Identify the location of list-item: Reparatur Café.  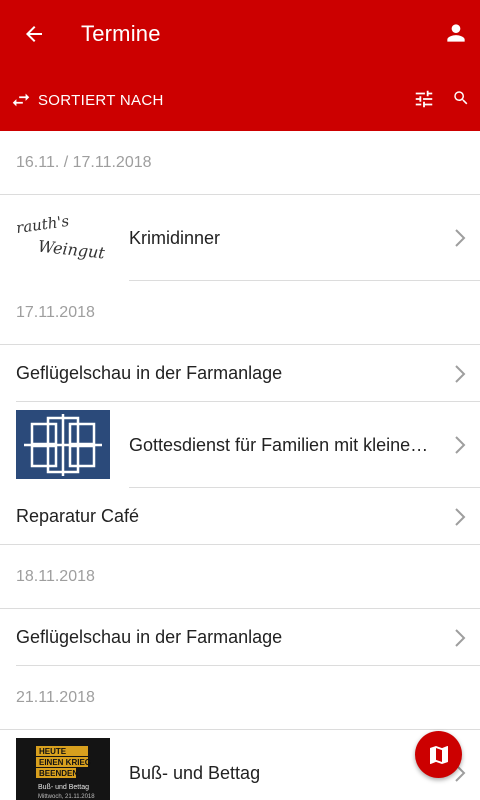
(240, 516).